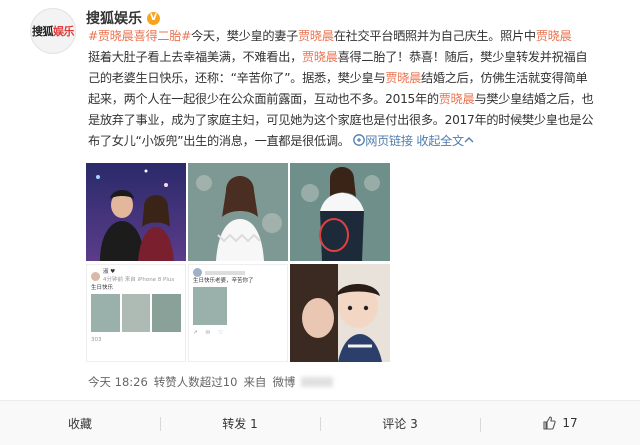 Image resolution: width=640 pixels, height=445 pixels. Describe the element at coordinates (43, 31) in the screenshot. I see `avatar-text-a: 搜狐` at that location.